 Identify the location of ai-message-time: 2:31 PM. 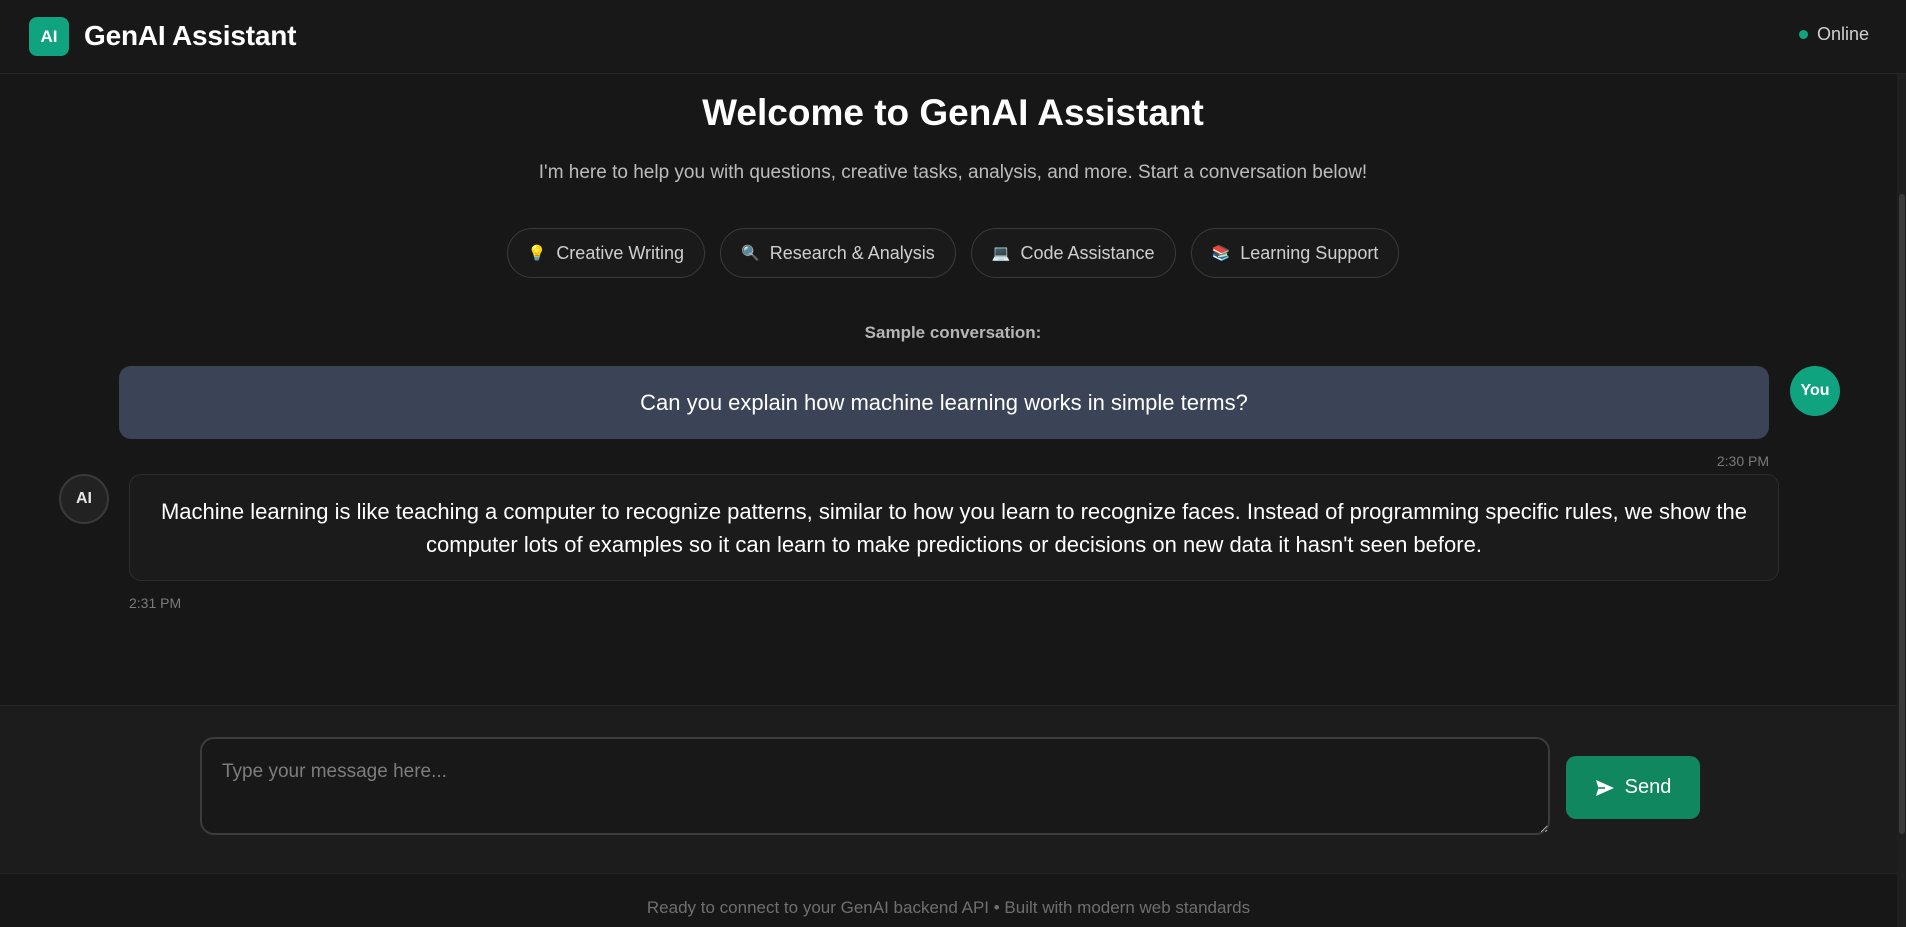
(155, 603).